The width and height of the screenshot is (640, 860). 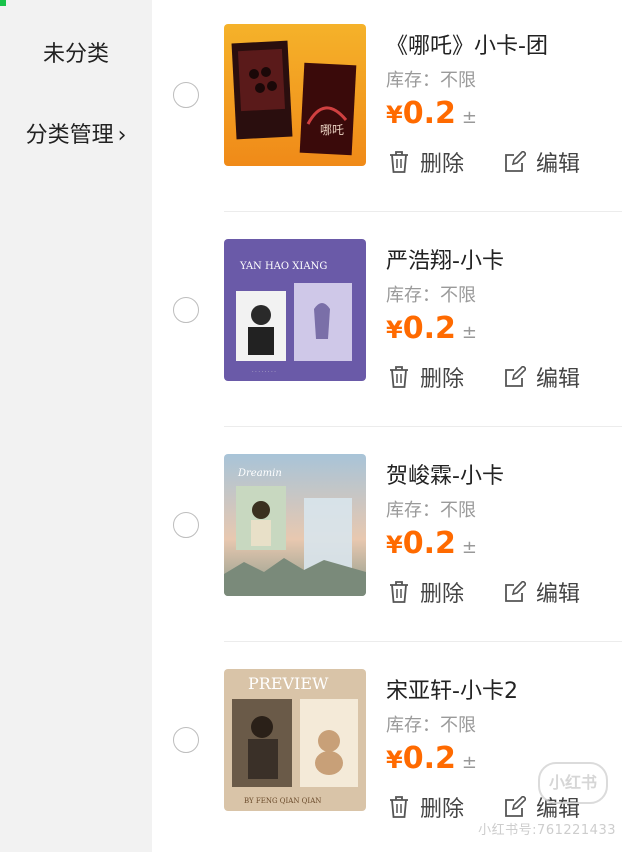 What do you see at coordinates (69, 135) in the screenshot?
I see `sidebar-item-label: 分类管理` at bounding box center [69, 135].